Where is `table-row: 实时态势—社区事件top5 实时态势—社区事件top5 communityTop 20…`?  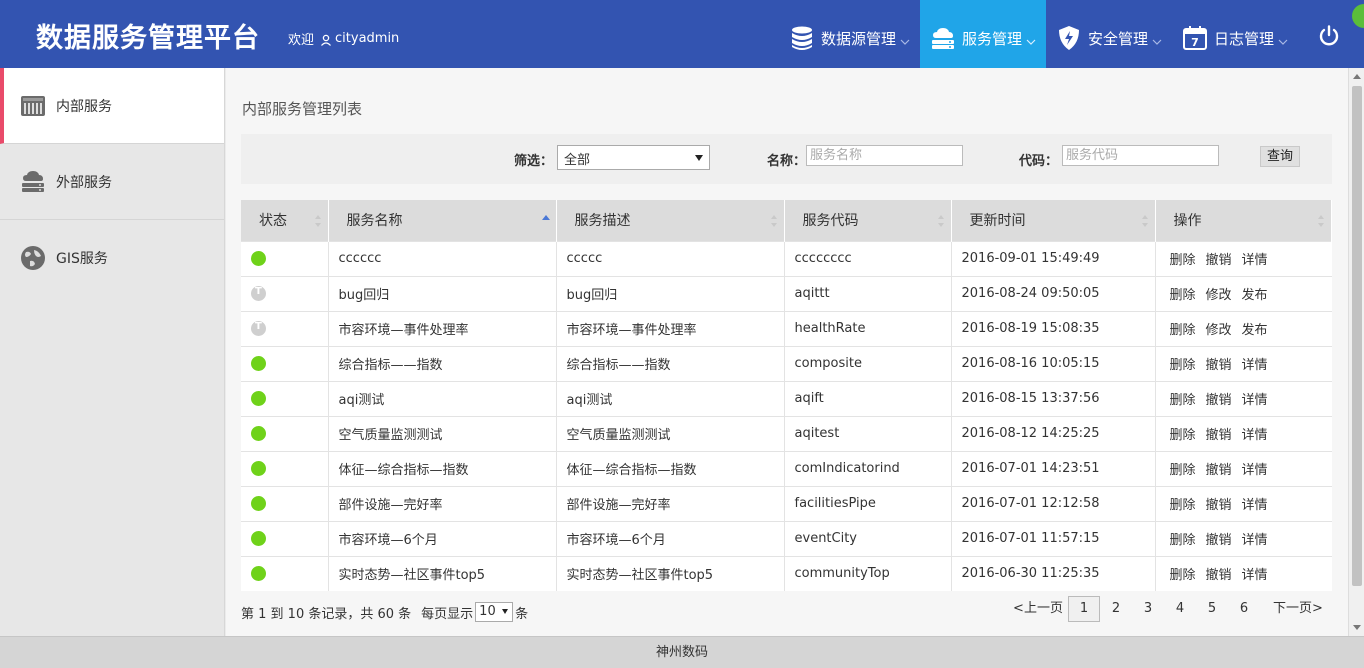
table-row: 实时态势—社区事件top5 实时态势—社区事件top5 communityTop 20… is located at coordinates (786, 573).